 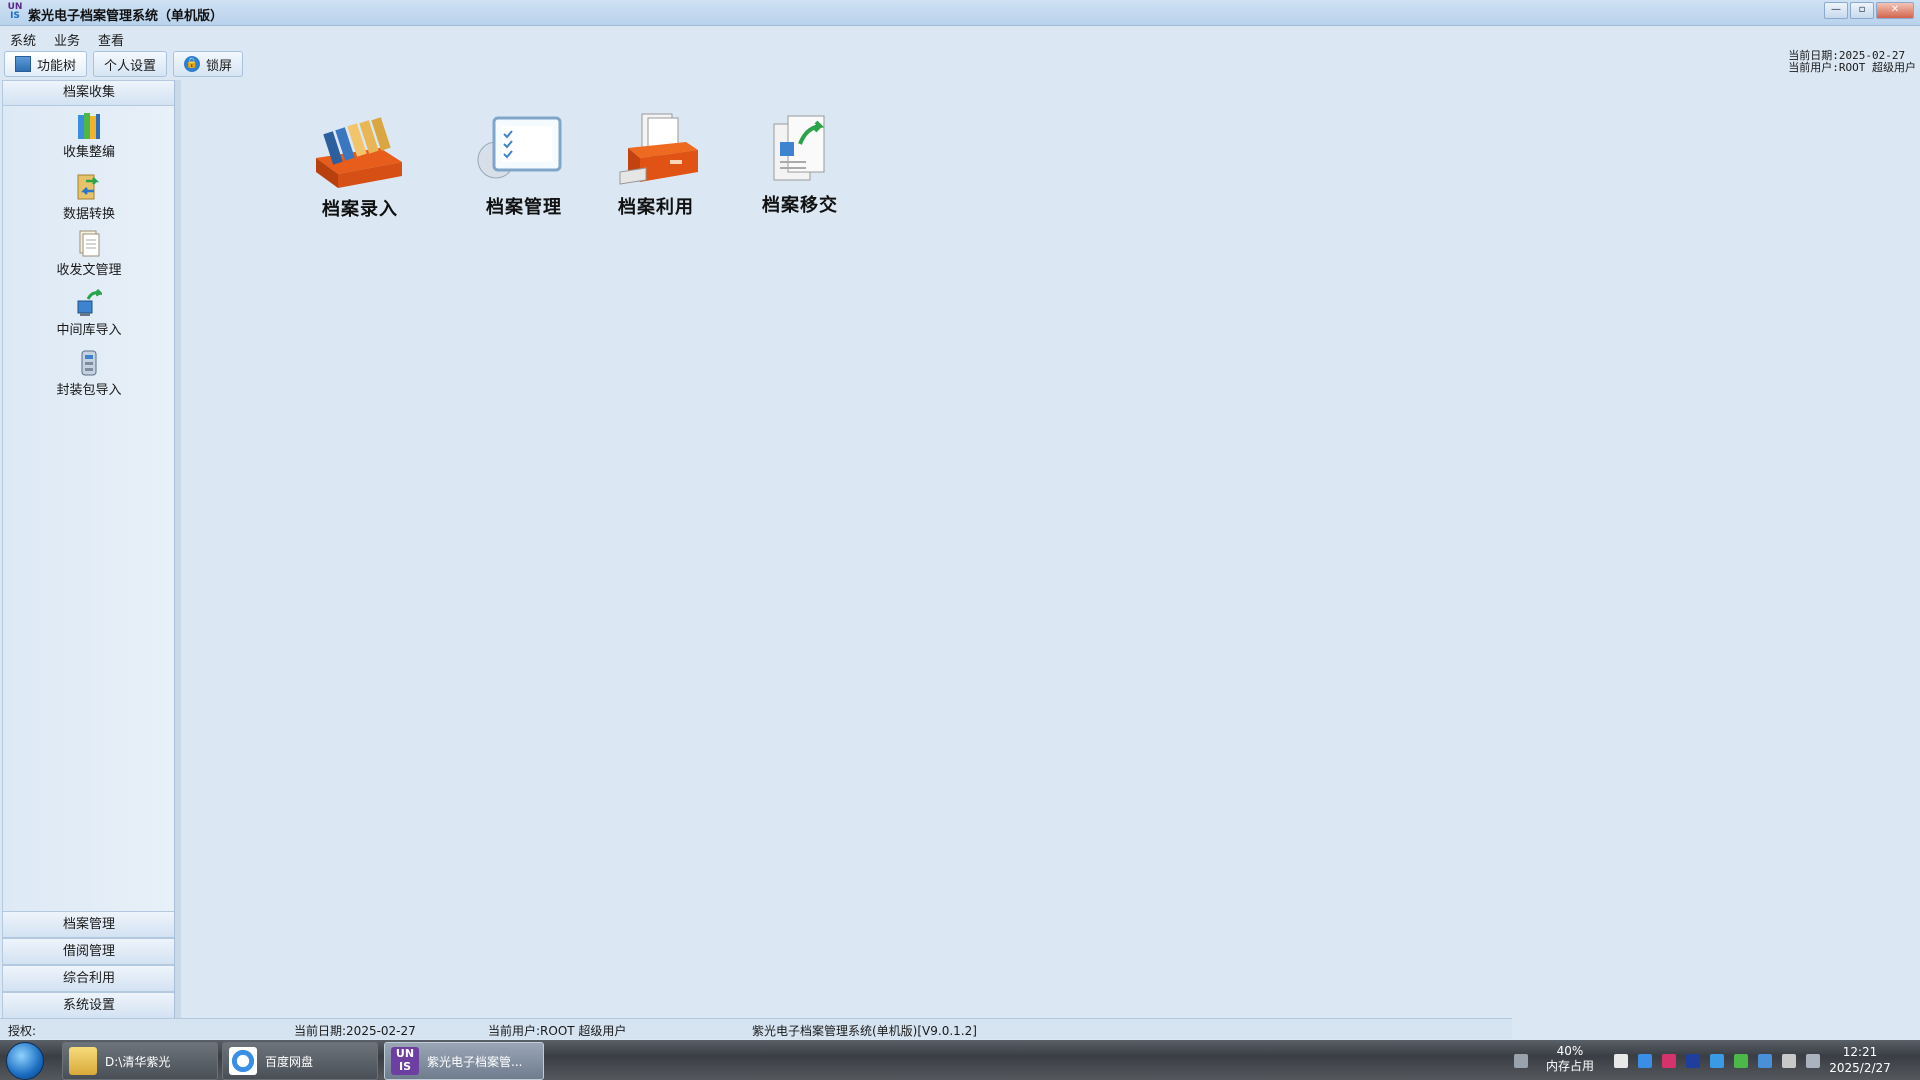 I want to click on menu-business: 业务, so click(x=66, y=38).